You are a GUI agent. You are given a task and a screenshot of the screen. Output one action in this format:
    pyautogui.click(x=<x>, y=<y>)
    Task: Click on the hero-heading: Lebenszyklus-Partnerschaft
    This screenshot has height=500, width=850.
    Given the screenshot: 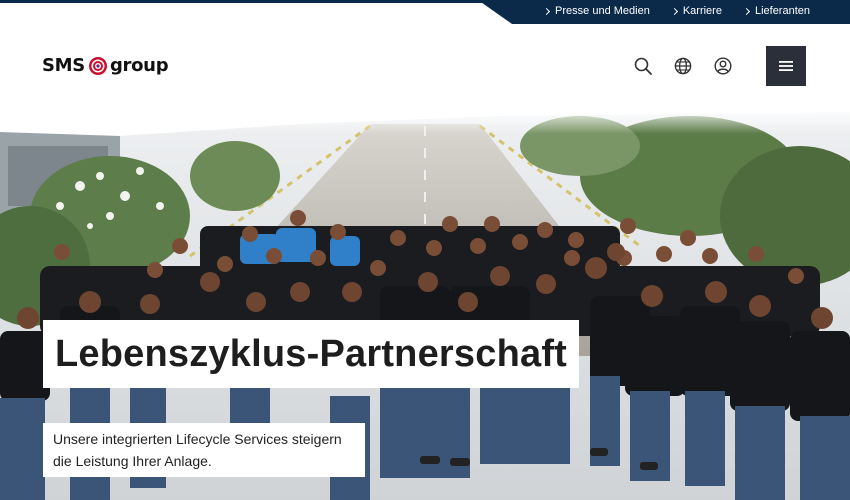 What is the action you would take?
    pyautogui.click(x=311, y=354)
    